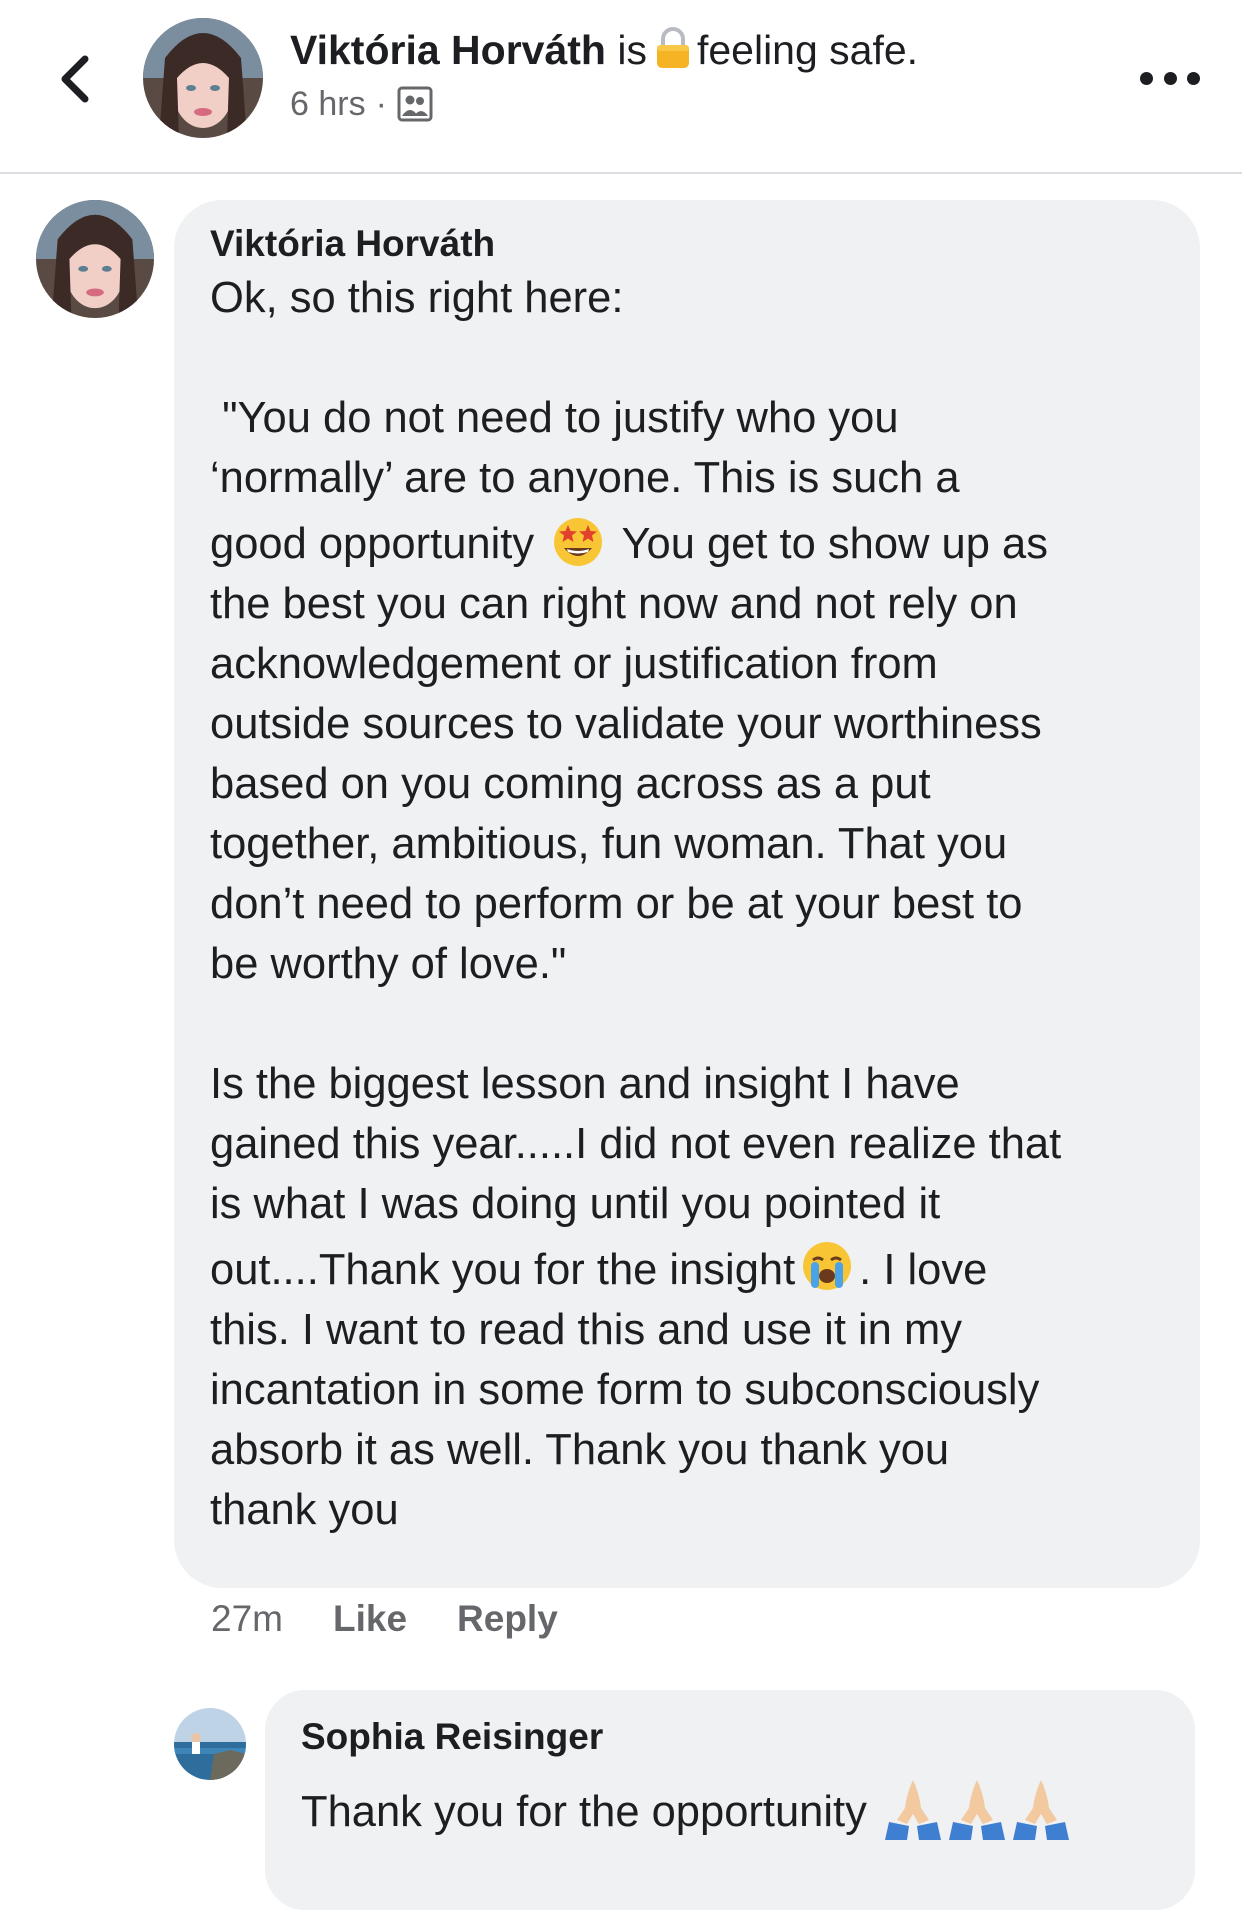 Image resolution: width=1242 pixels, height=1910 pixels. I want to click on comment-line: ‘normally’ are to anyone. This is such a, so click(585, 478).